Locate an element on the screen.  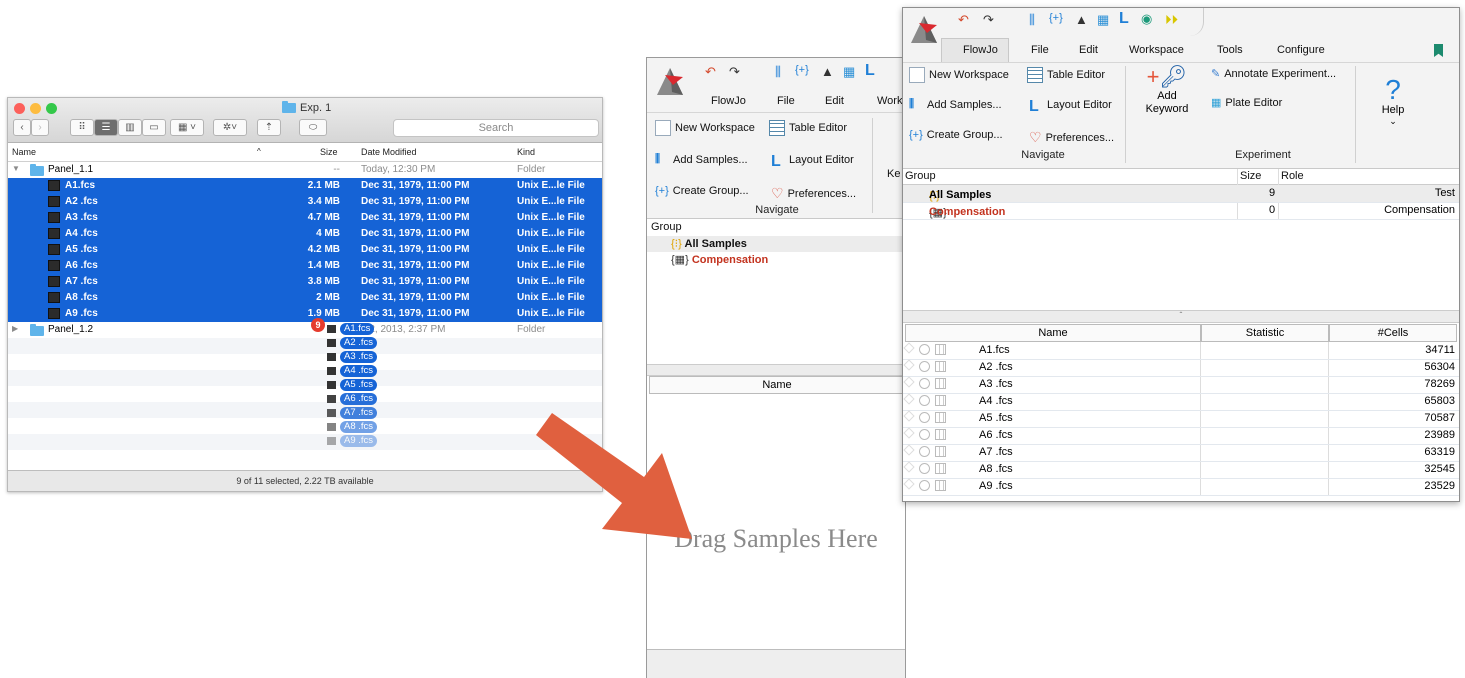
back-button: ‹ is located at coordinates (22, 127).